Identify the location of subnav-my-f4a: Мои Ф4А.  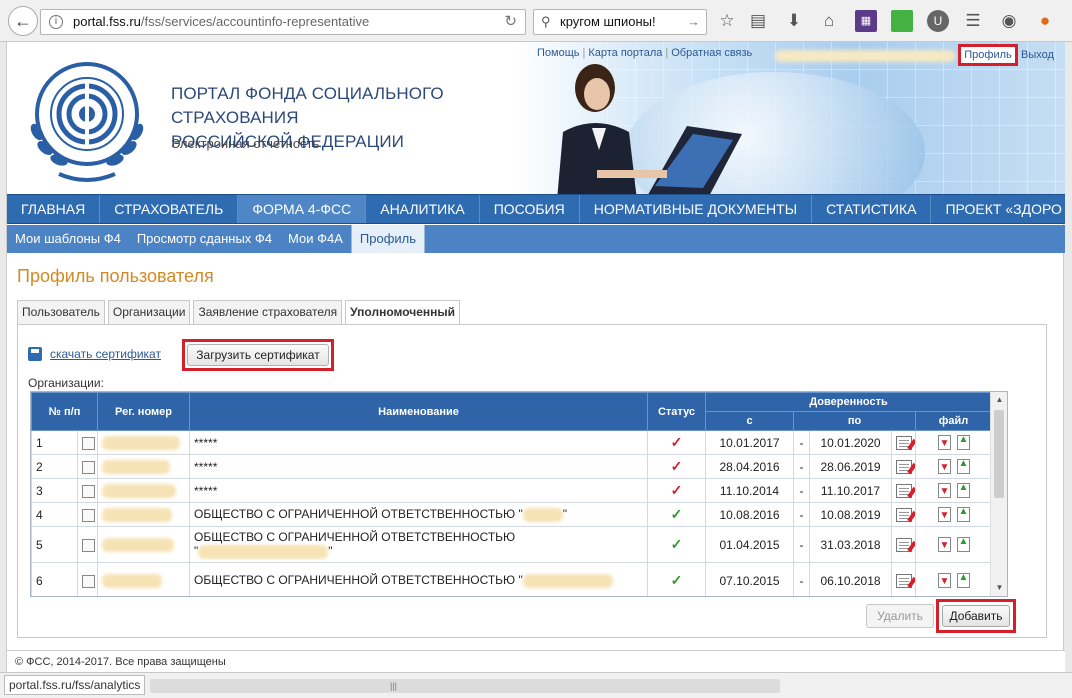
(315, 239).